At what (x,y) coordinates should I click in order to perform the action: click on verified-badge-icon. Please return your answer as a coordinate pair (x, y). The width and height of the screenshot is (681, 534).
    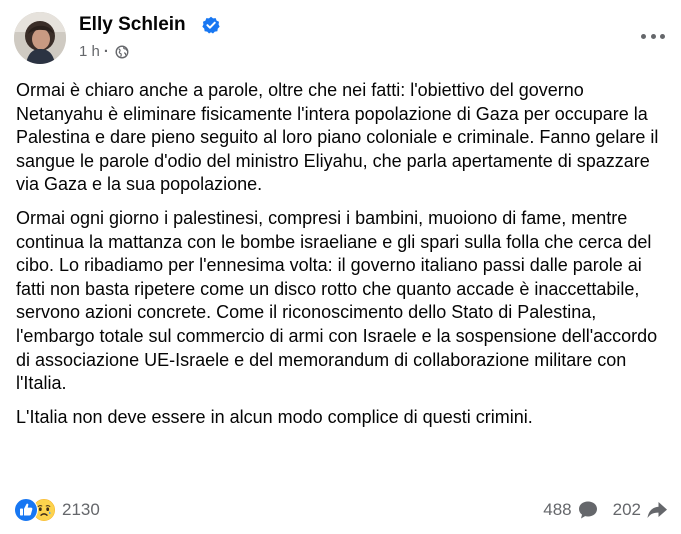
    Looking at the image, I should click on (211, 25).